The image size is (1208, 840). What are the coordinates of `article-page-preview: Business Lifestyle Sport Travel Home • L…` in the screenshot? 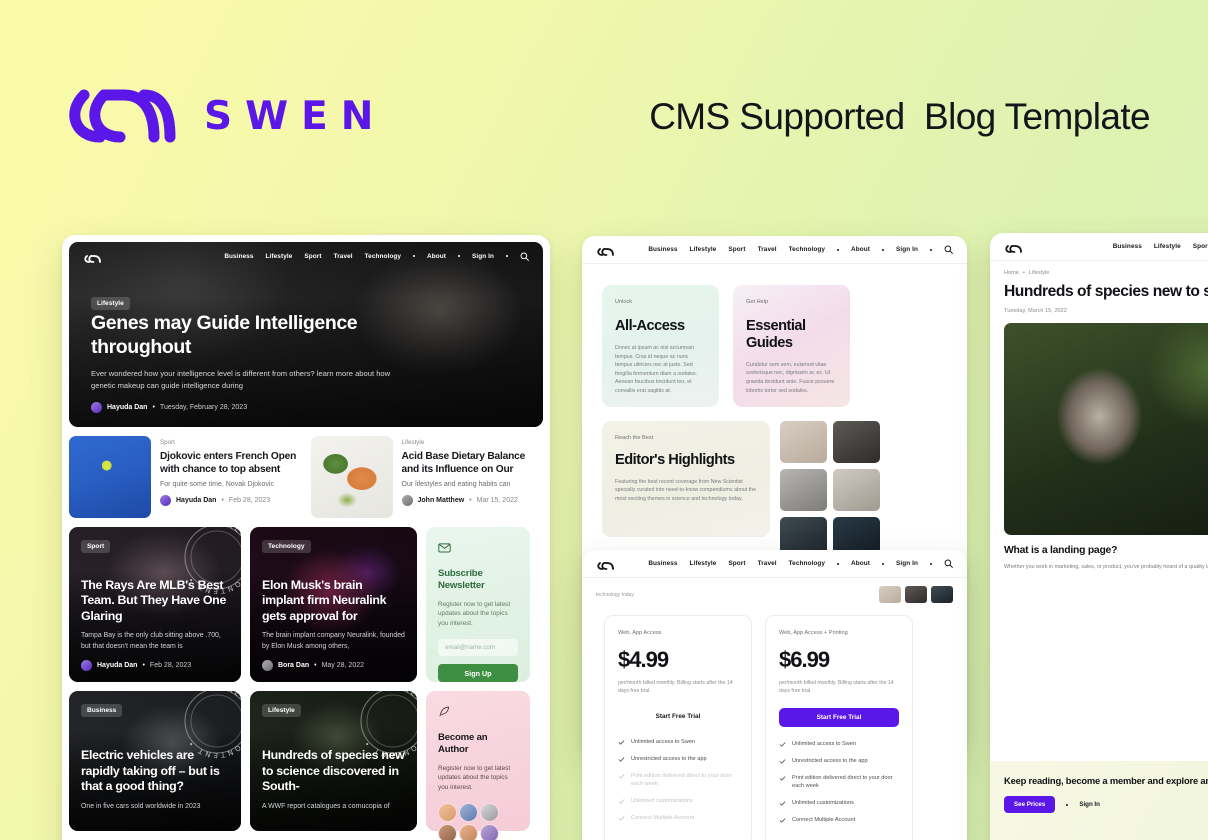 It's located at (1099, 536).